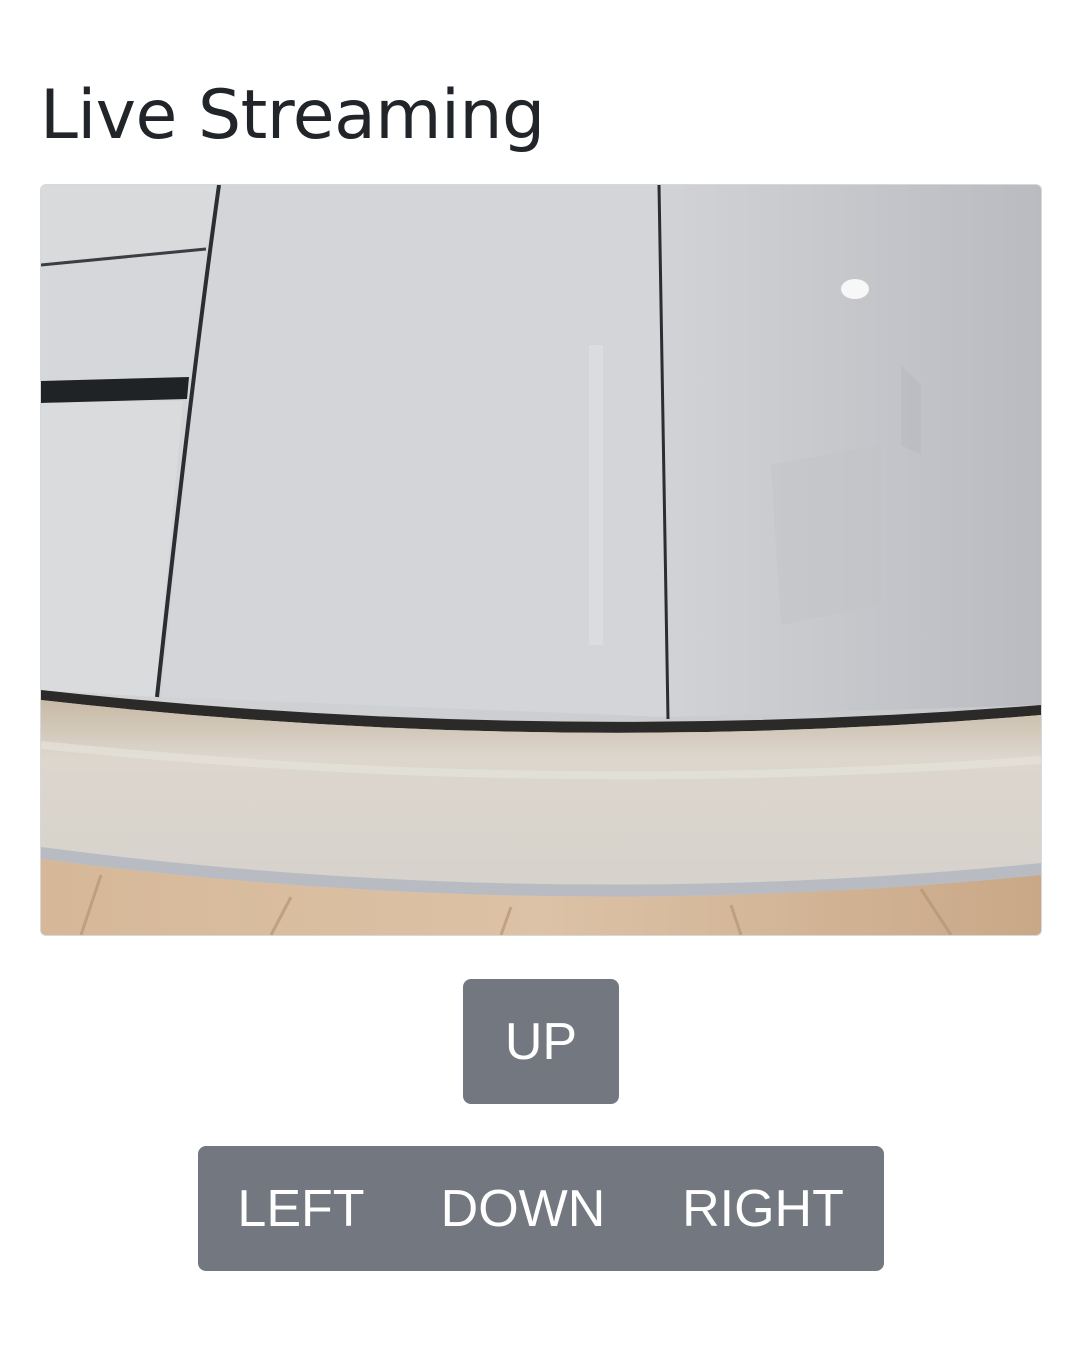 The image size is (1080, 1361). I want to click on right-button: RIGHT, so click(763, 1208).